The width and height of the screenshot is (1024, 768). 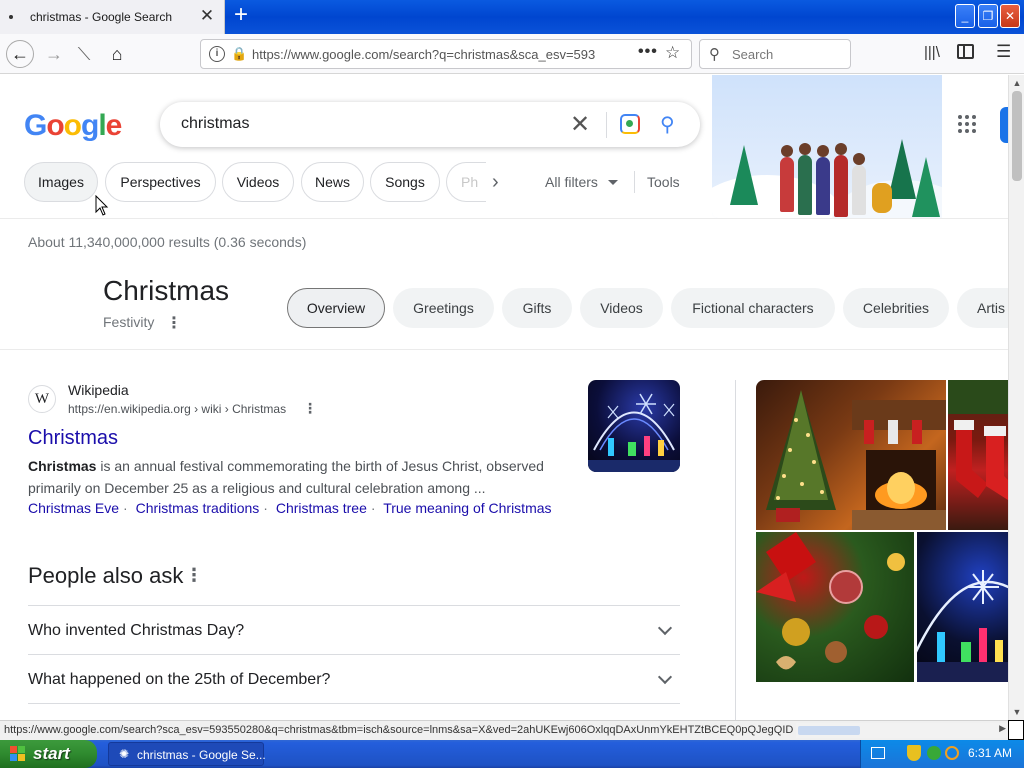 I want to click on logo-letter: o, so click(x=72, y=125).